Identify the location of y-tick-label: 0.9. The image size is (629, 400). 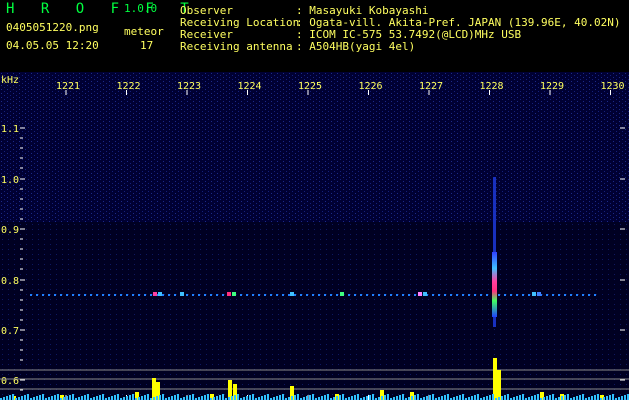
(10, 230).